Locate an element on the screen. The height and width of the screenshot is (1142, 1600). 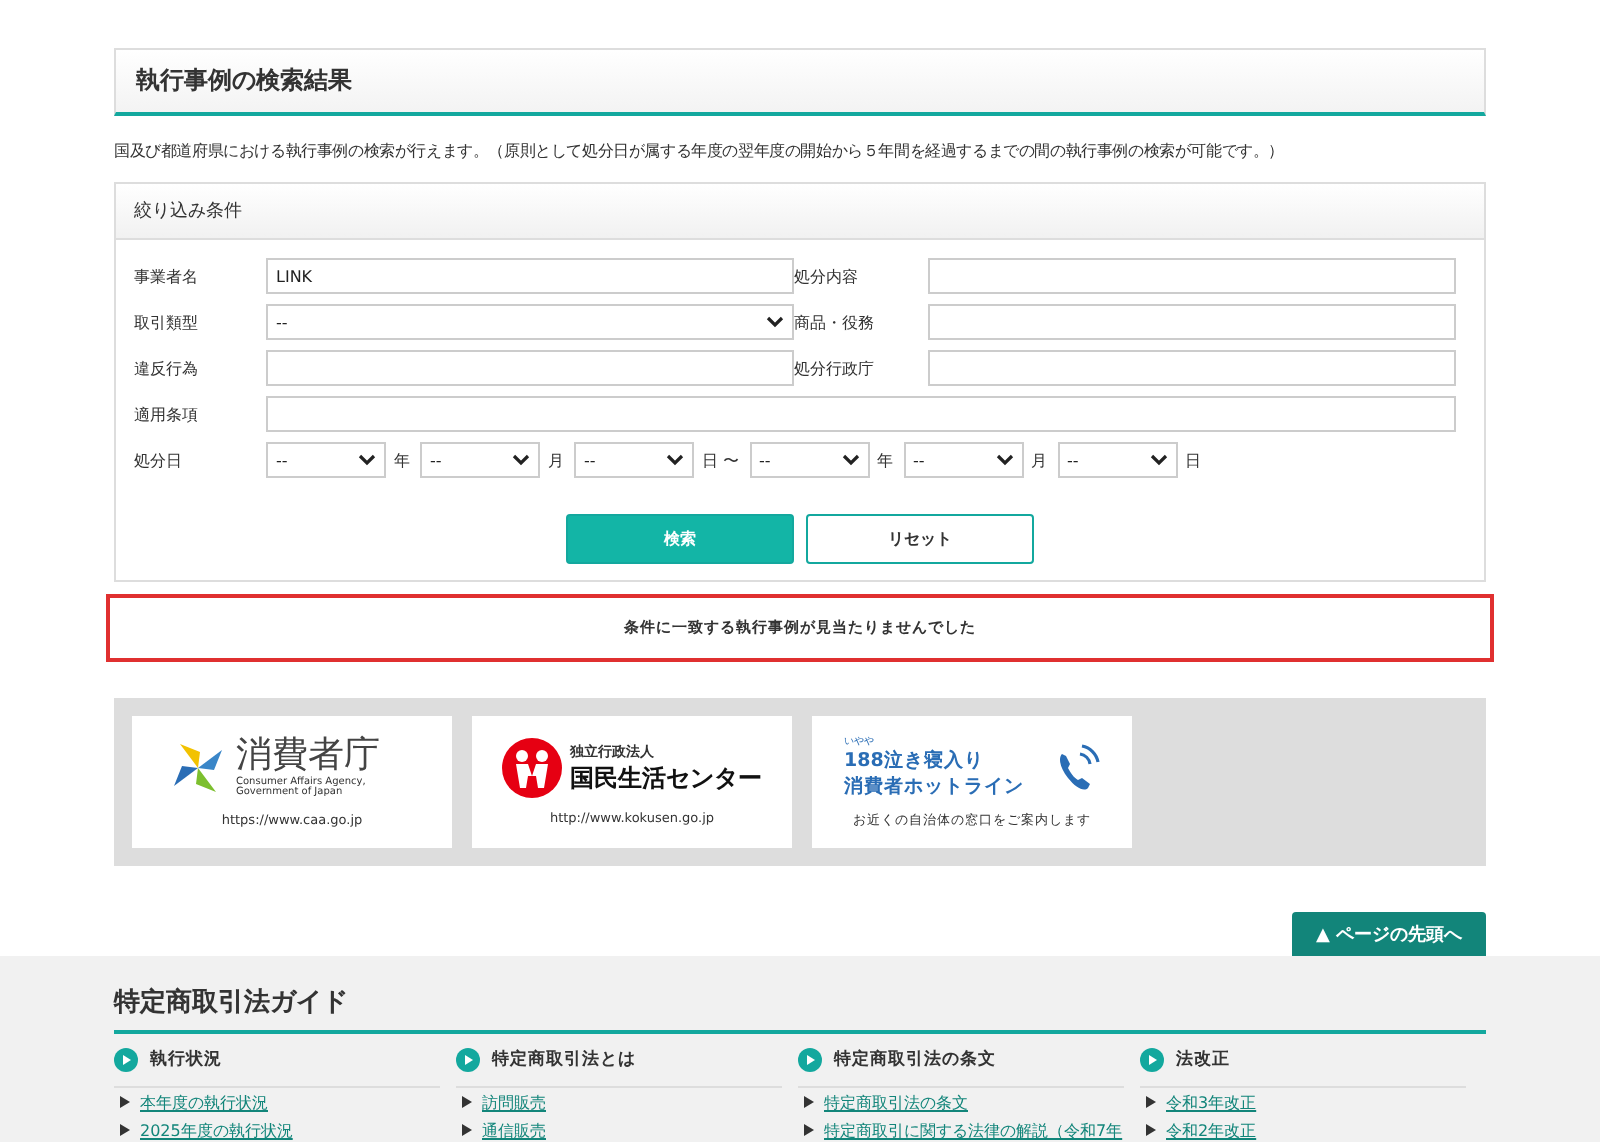
logo-text: 消費者庁 is located at coordinates (309, 755).